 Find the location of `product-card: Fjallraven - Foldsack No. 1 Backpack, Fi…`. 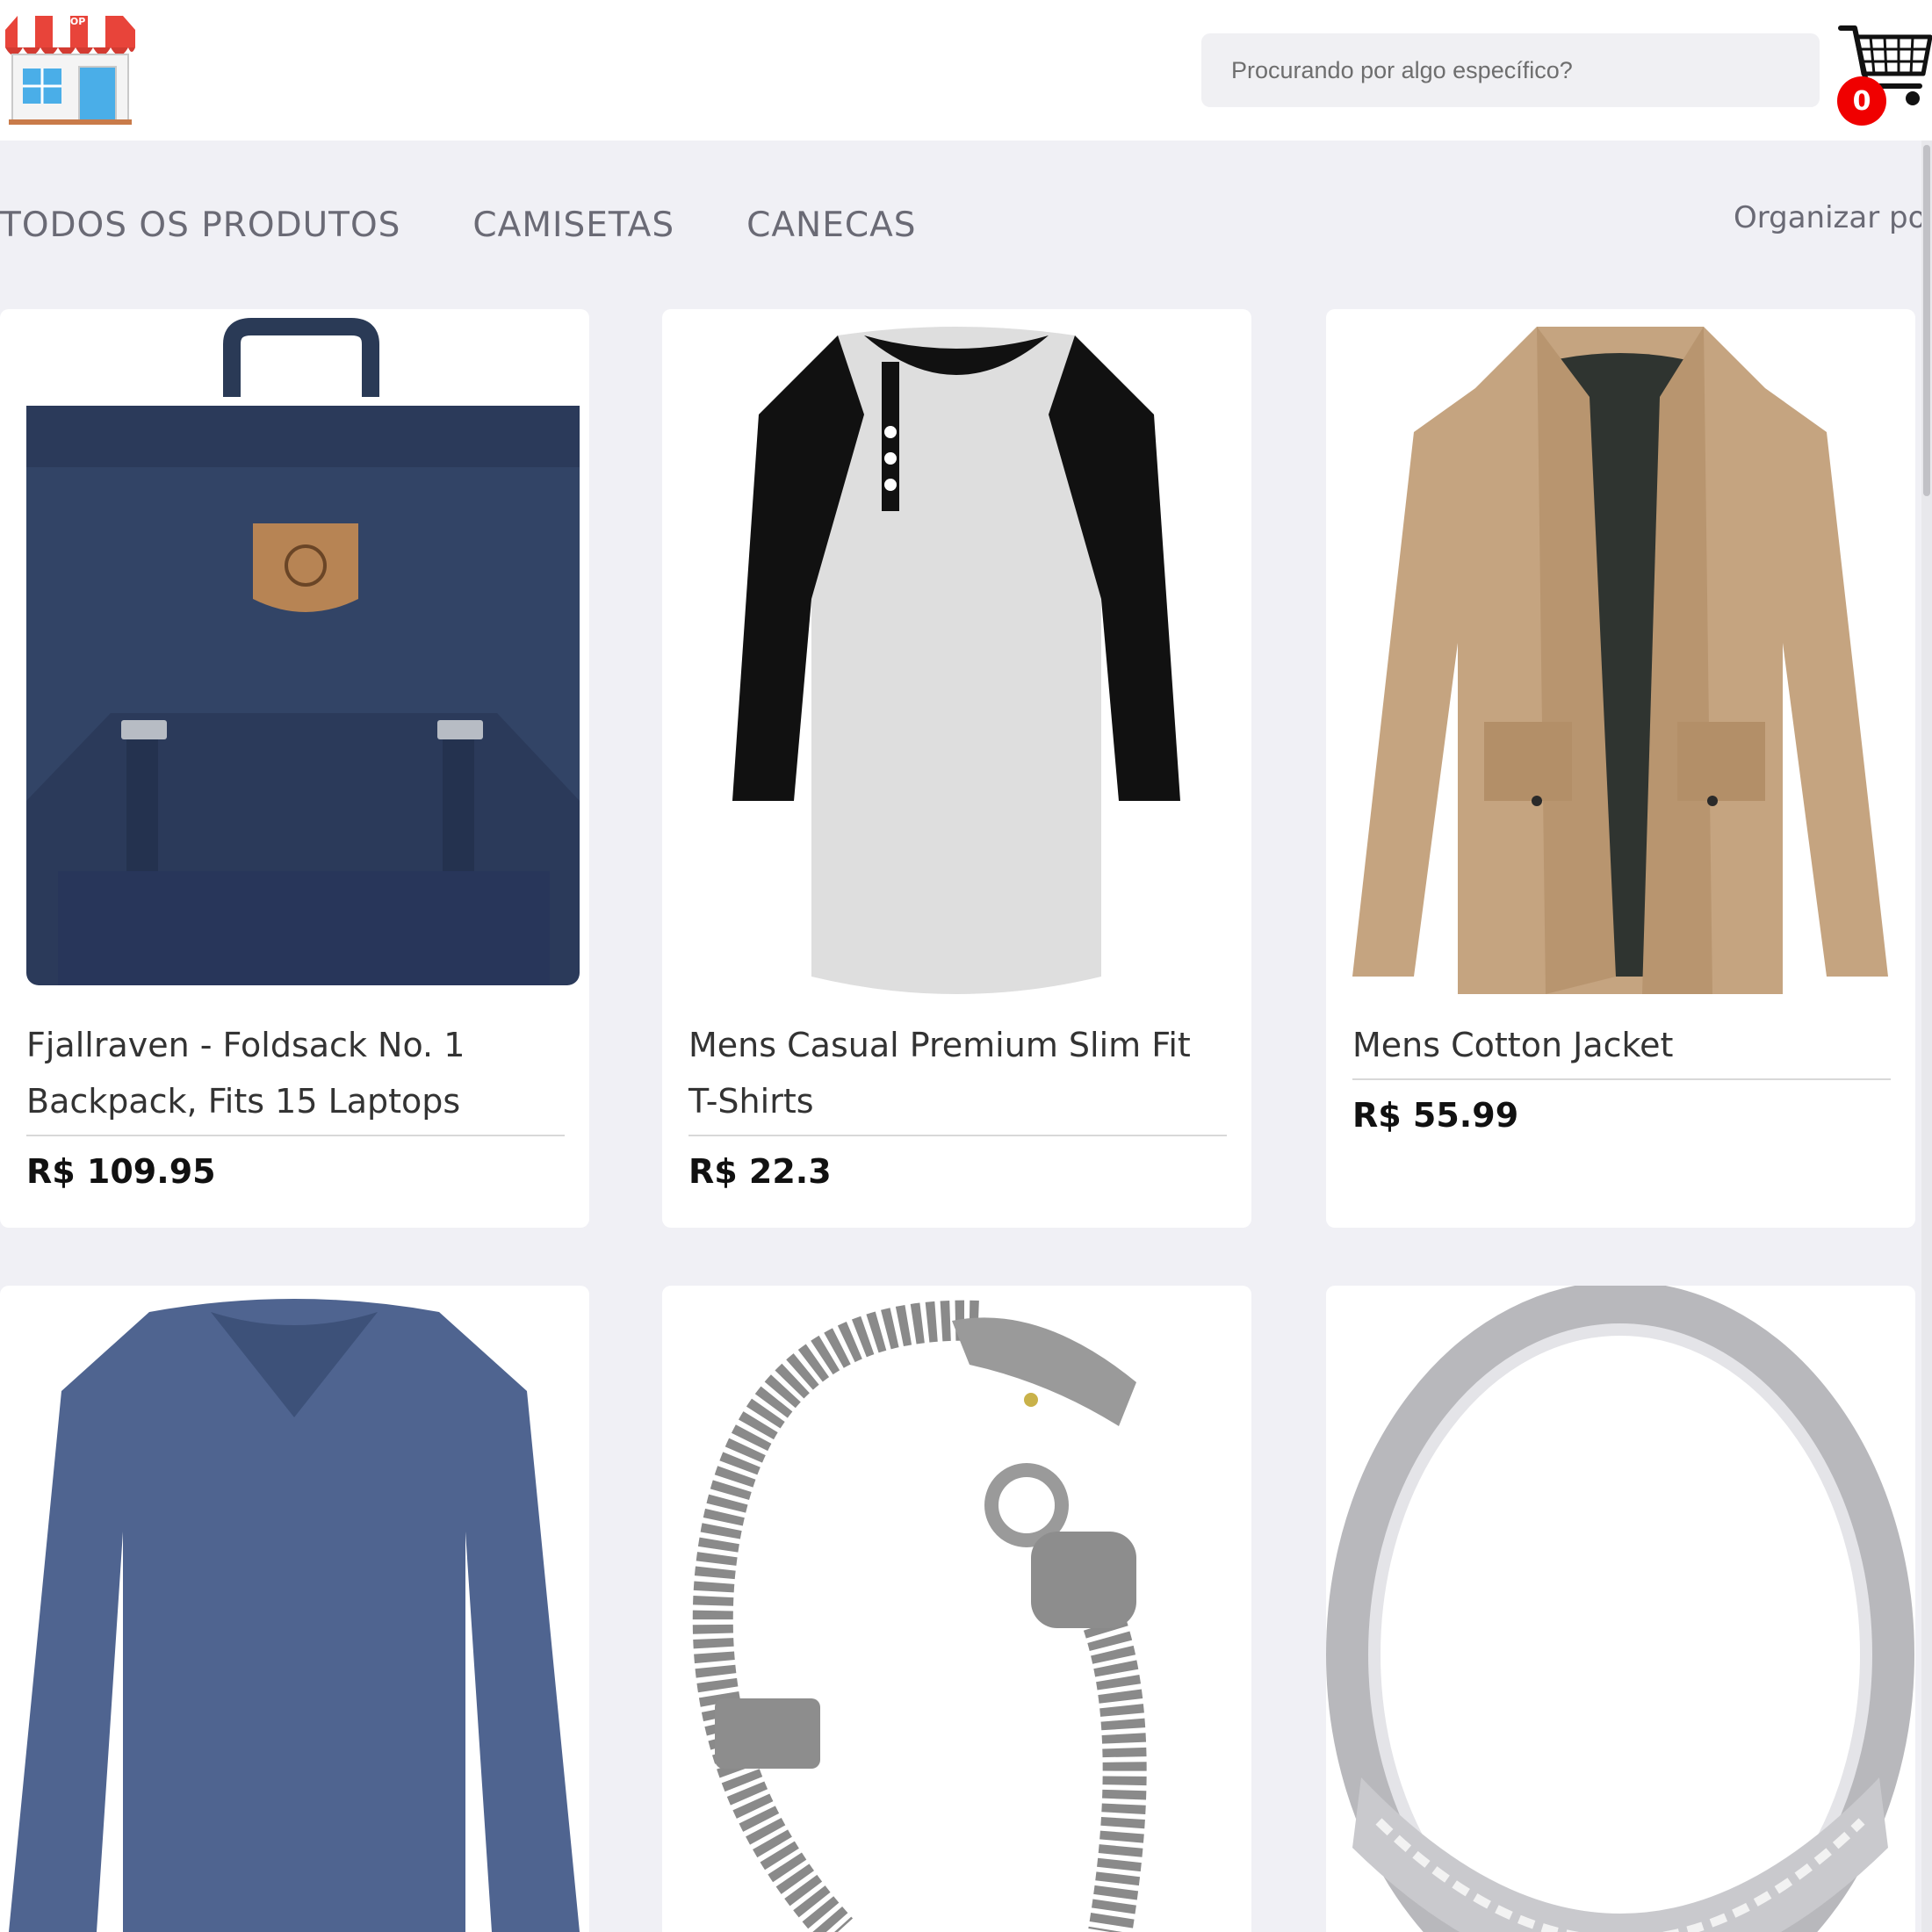

product-card: Fjallraven - Foldsack No. 1 Backpack, Fi… is located at coordinates (294, 769).